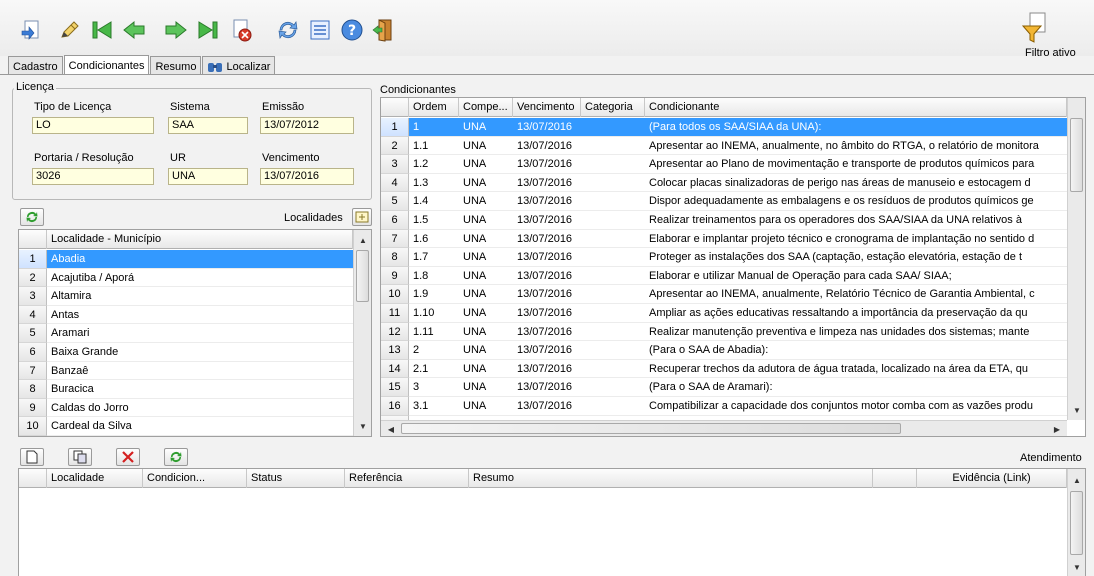  What do you see at coordinates (856, 127) in the screenshot?
I see `condicionante-cell: (Para todos os SAA/SIAA da UNA):` at bounding box center [856, 127].